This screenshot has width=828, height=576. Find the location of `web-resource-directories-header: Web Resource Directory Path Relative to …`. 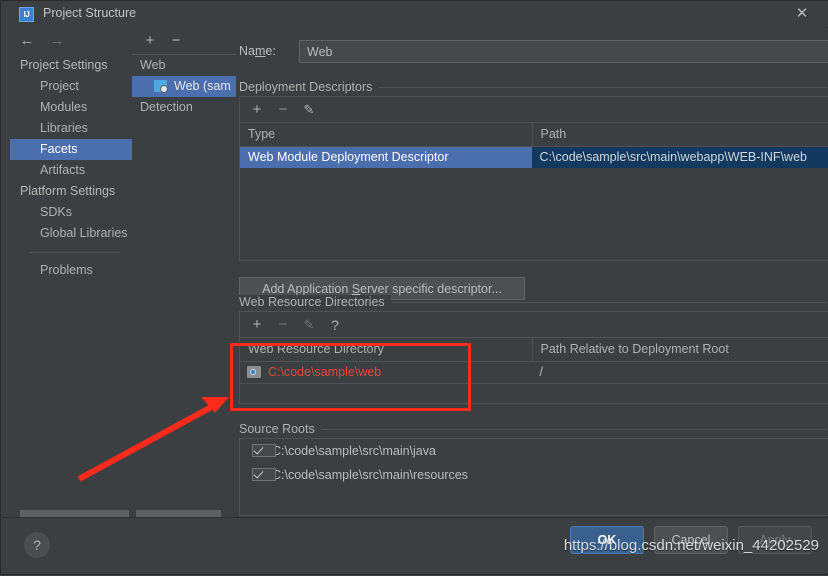

web-resource-directories-header: Web Resource Directory Path Relative to … is located at coordinates (534, 350).